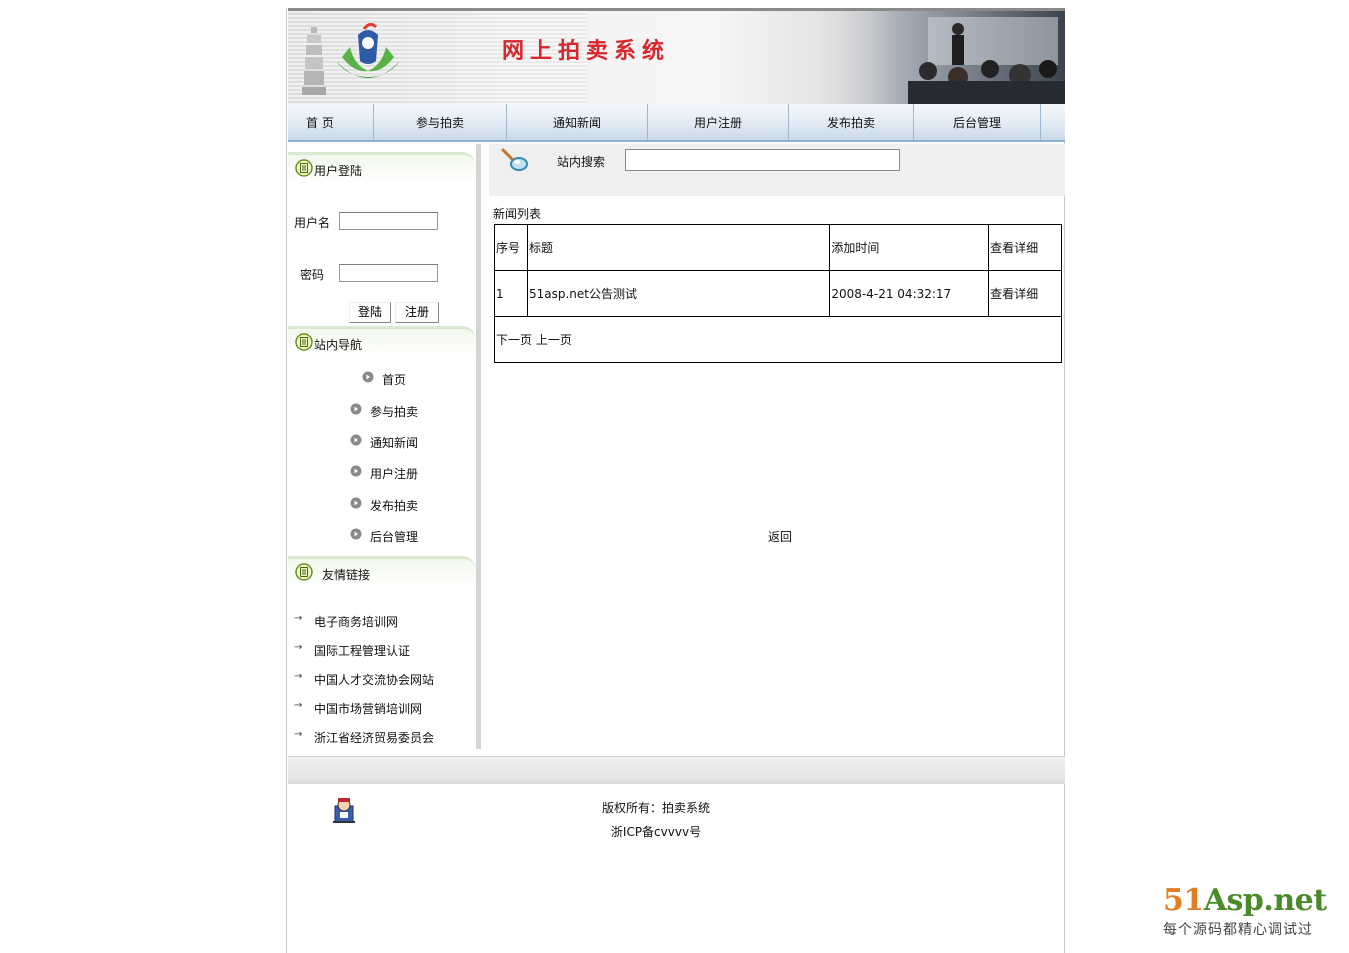  Describe the element at coordinates (511, 247) in the screenshot. I see `header-index: 序号` at that location.